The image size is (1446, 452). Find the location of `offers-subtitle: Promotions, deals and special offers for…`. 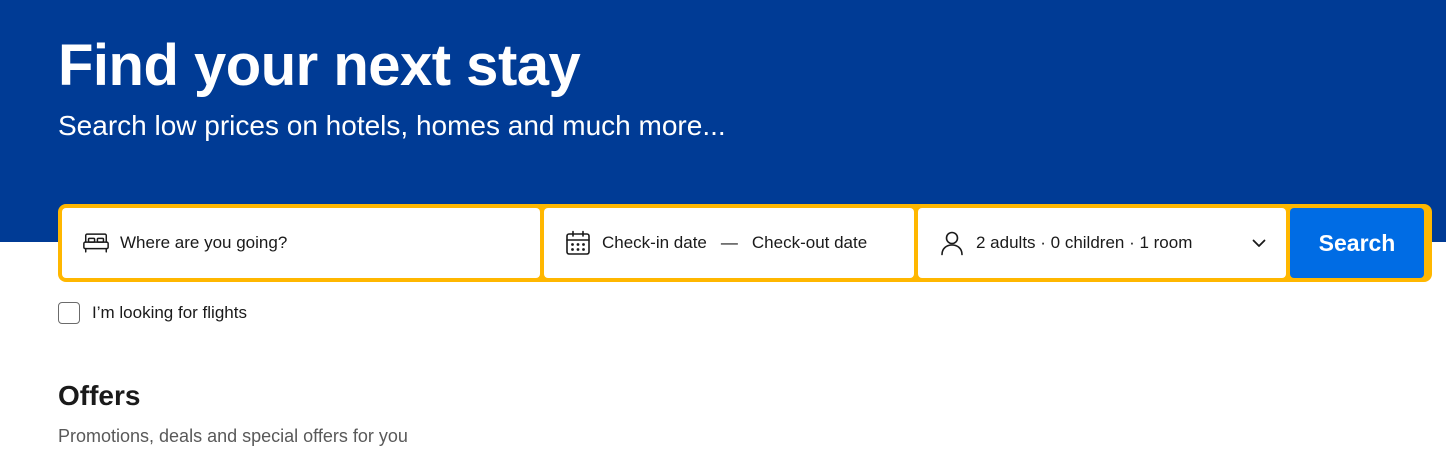

offers-subtitle: Promotions, deals and special offers for… is located at coordinates (233, 436).